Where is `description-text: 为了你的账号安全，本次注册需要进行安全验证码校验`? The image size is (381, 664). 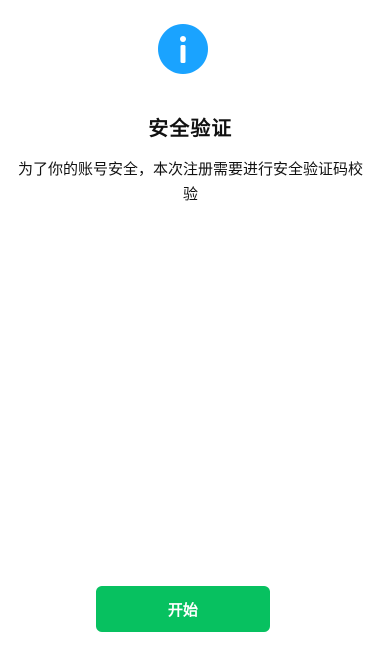 description-text: 为了你的账号安全，本次注册需要进行安全验证码校验 is located at coordinates (191, 181).